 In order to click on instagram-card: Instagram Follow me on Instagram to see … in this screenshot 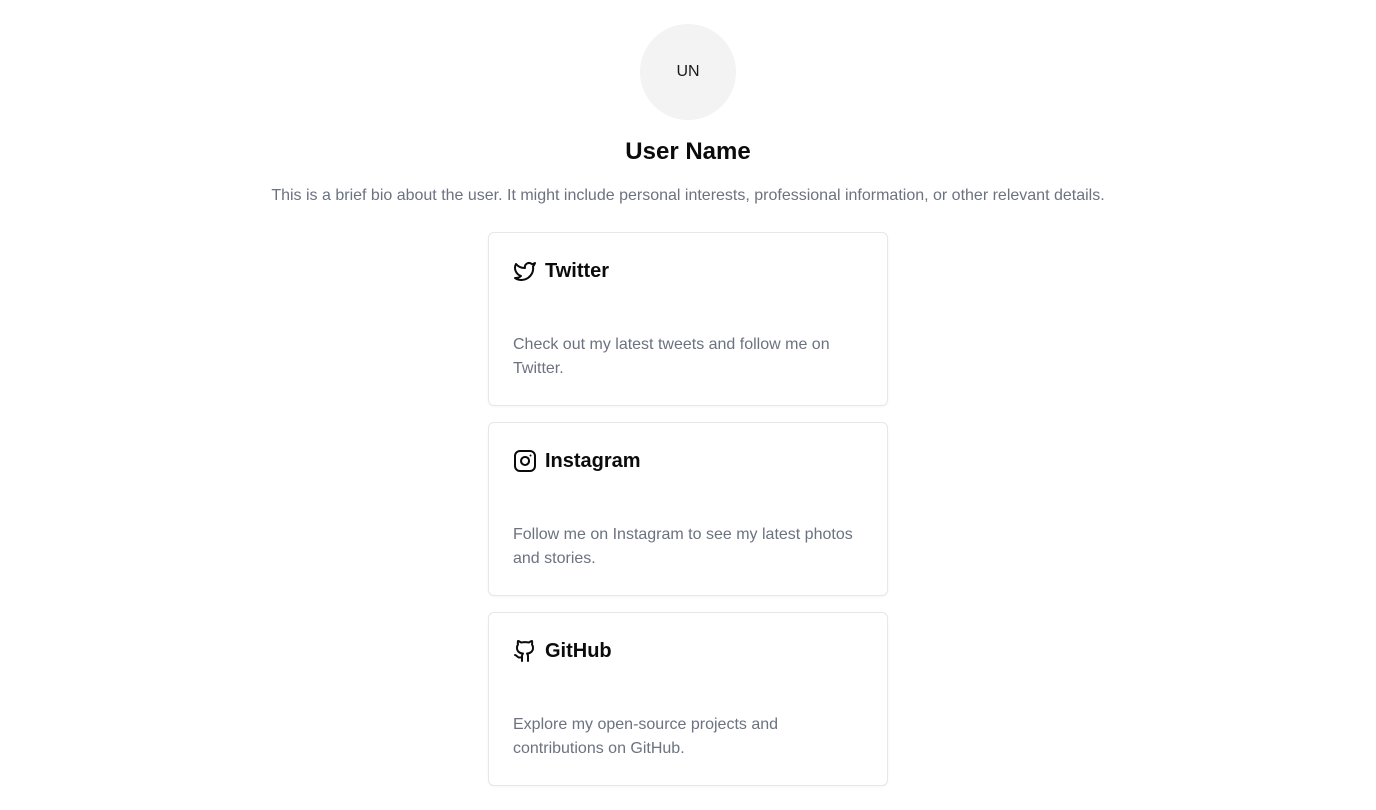, I will do `click(688, 509)`.